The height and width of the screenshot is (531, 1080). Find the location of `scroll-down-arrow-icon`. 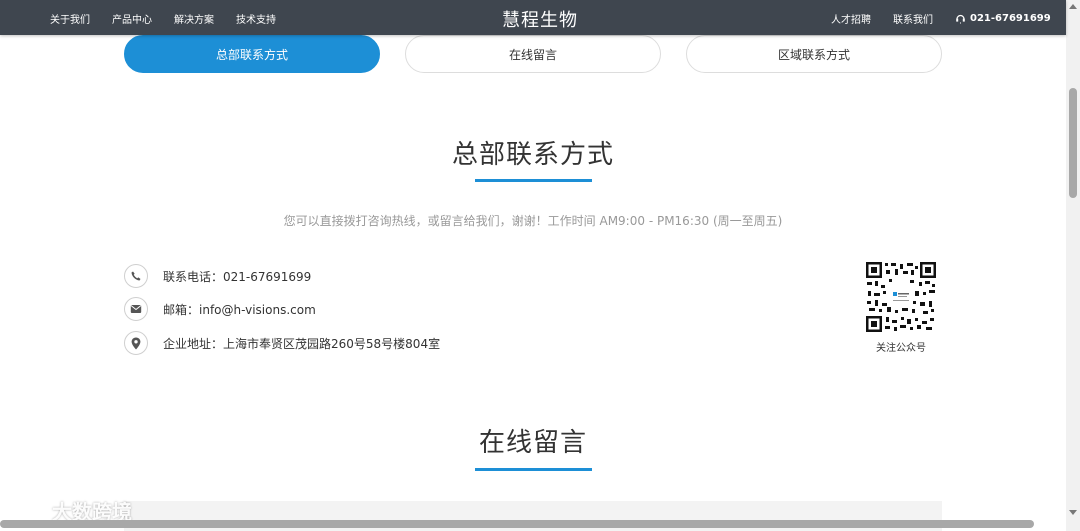

scroll-down-arrow-icon is located at coordinates (1073, 512).